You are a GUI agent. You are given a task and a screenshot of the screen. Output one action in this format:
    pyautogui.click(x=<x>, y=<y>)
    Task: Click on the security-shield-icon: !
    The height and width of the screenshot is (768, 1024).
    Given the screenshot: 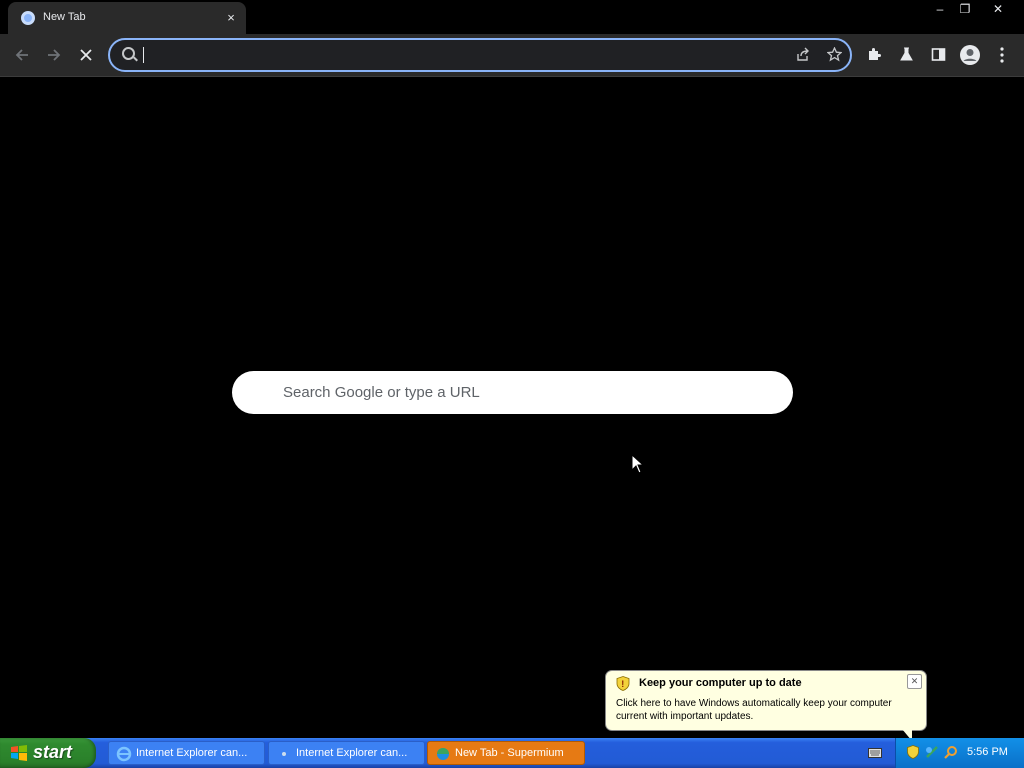 What is the action you would take?
    pyautogui.click(x=623, y=683)
    